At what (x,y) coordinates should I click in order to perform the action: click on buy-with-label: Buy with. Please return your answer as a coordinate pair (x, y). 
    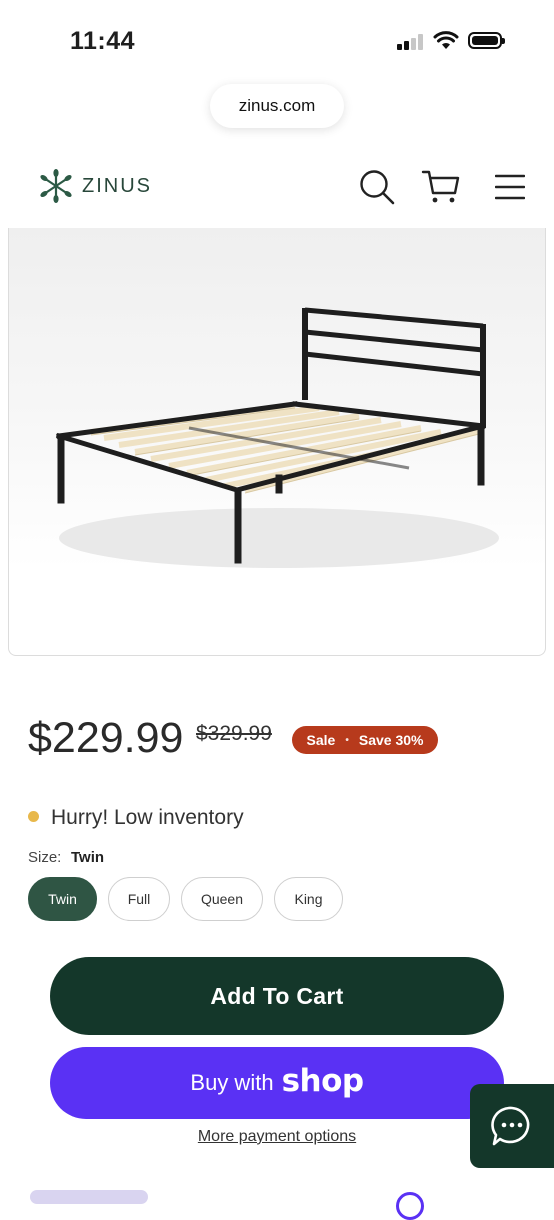
    Looking at the image, I should click on (232, 1082).